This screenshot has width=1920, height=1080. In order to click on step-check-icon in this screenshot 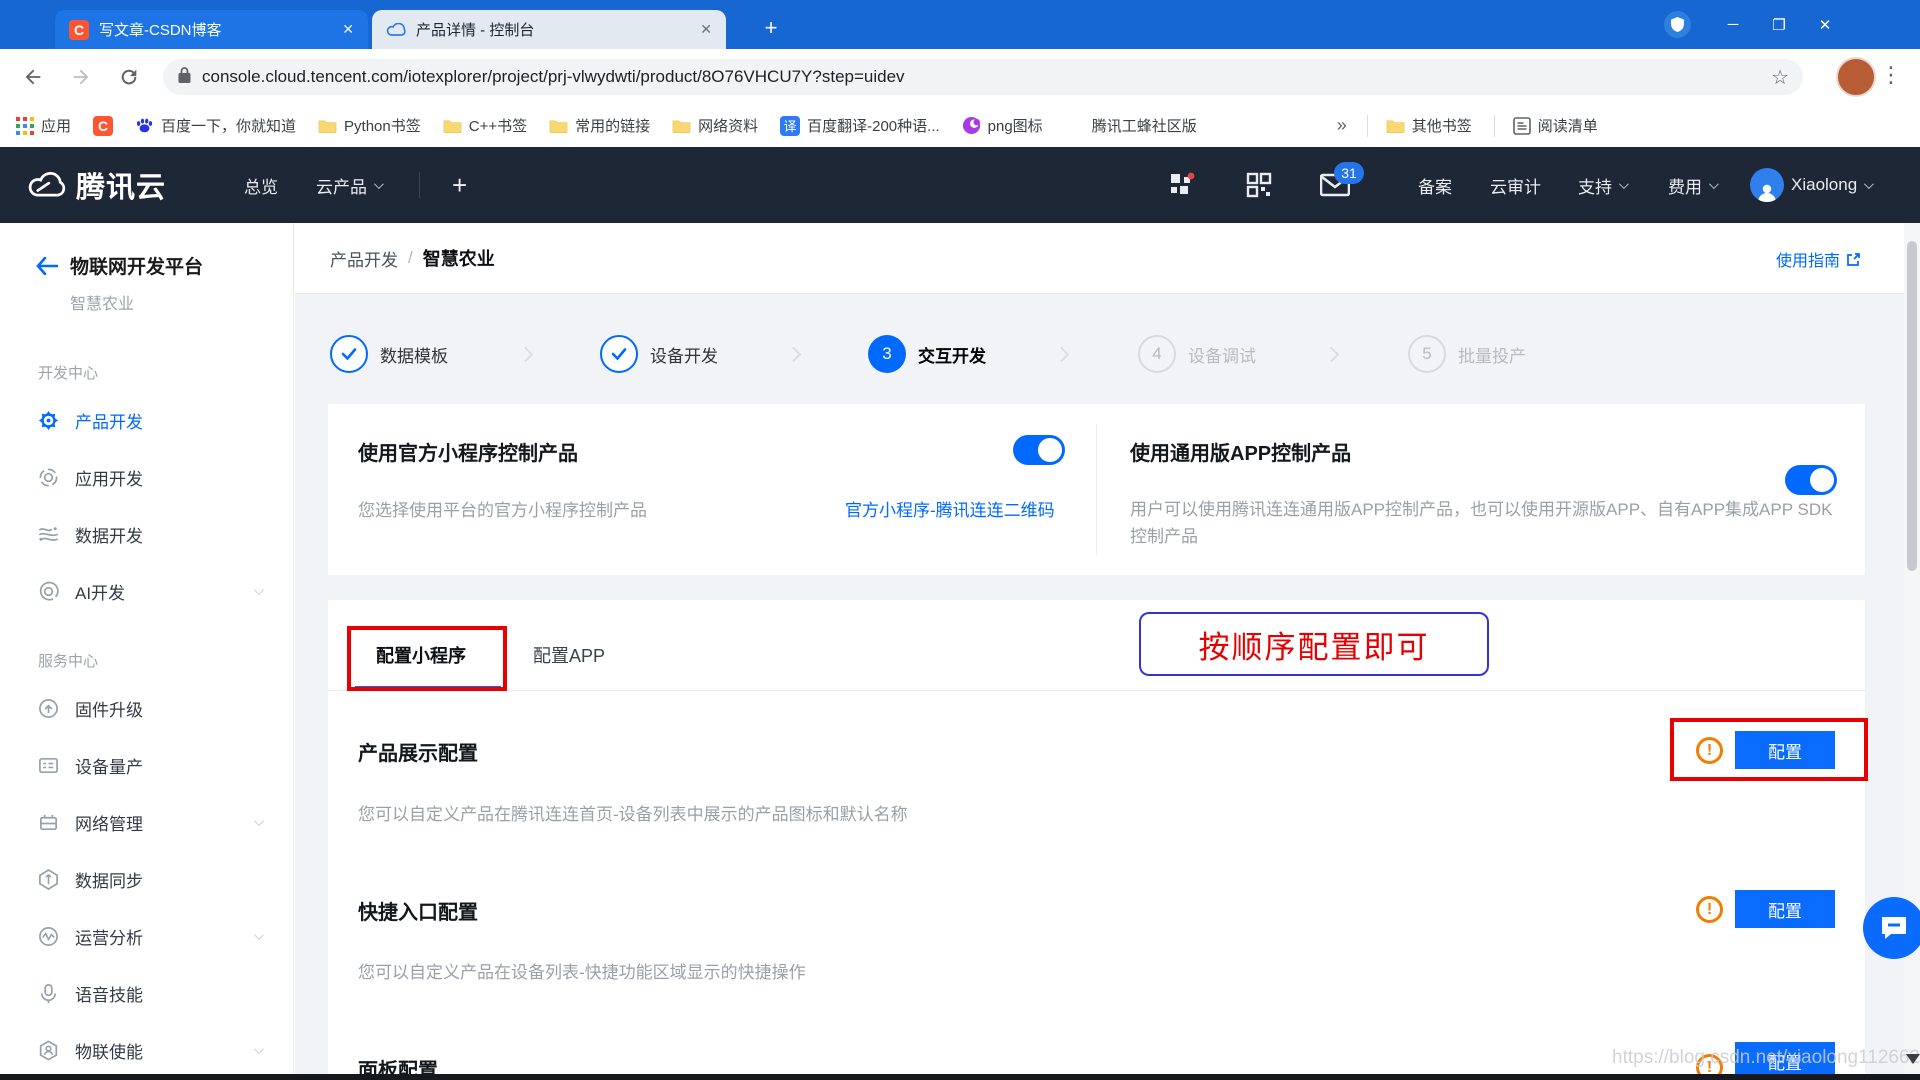, I will do `click(349, 354)`.